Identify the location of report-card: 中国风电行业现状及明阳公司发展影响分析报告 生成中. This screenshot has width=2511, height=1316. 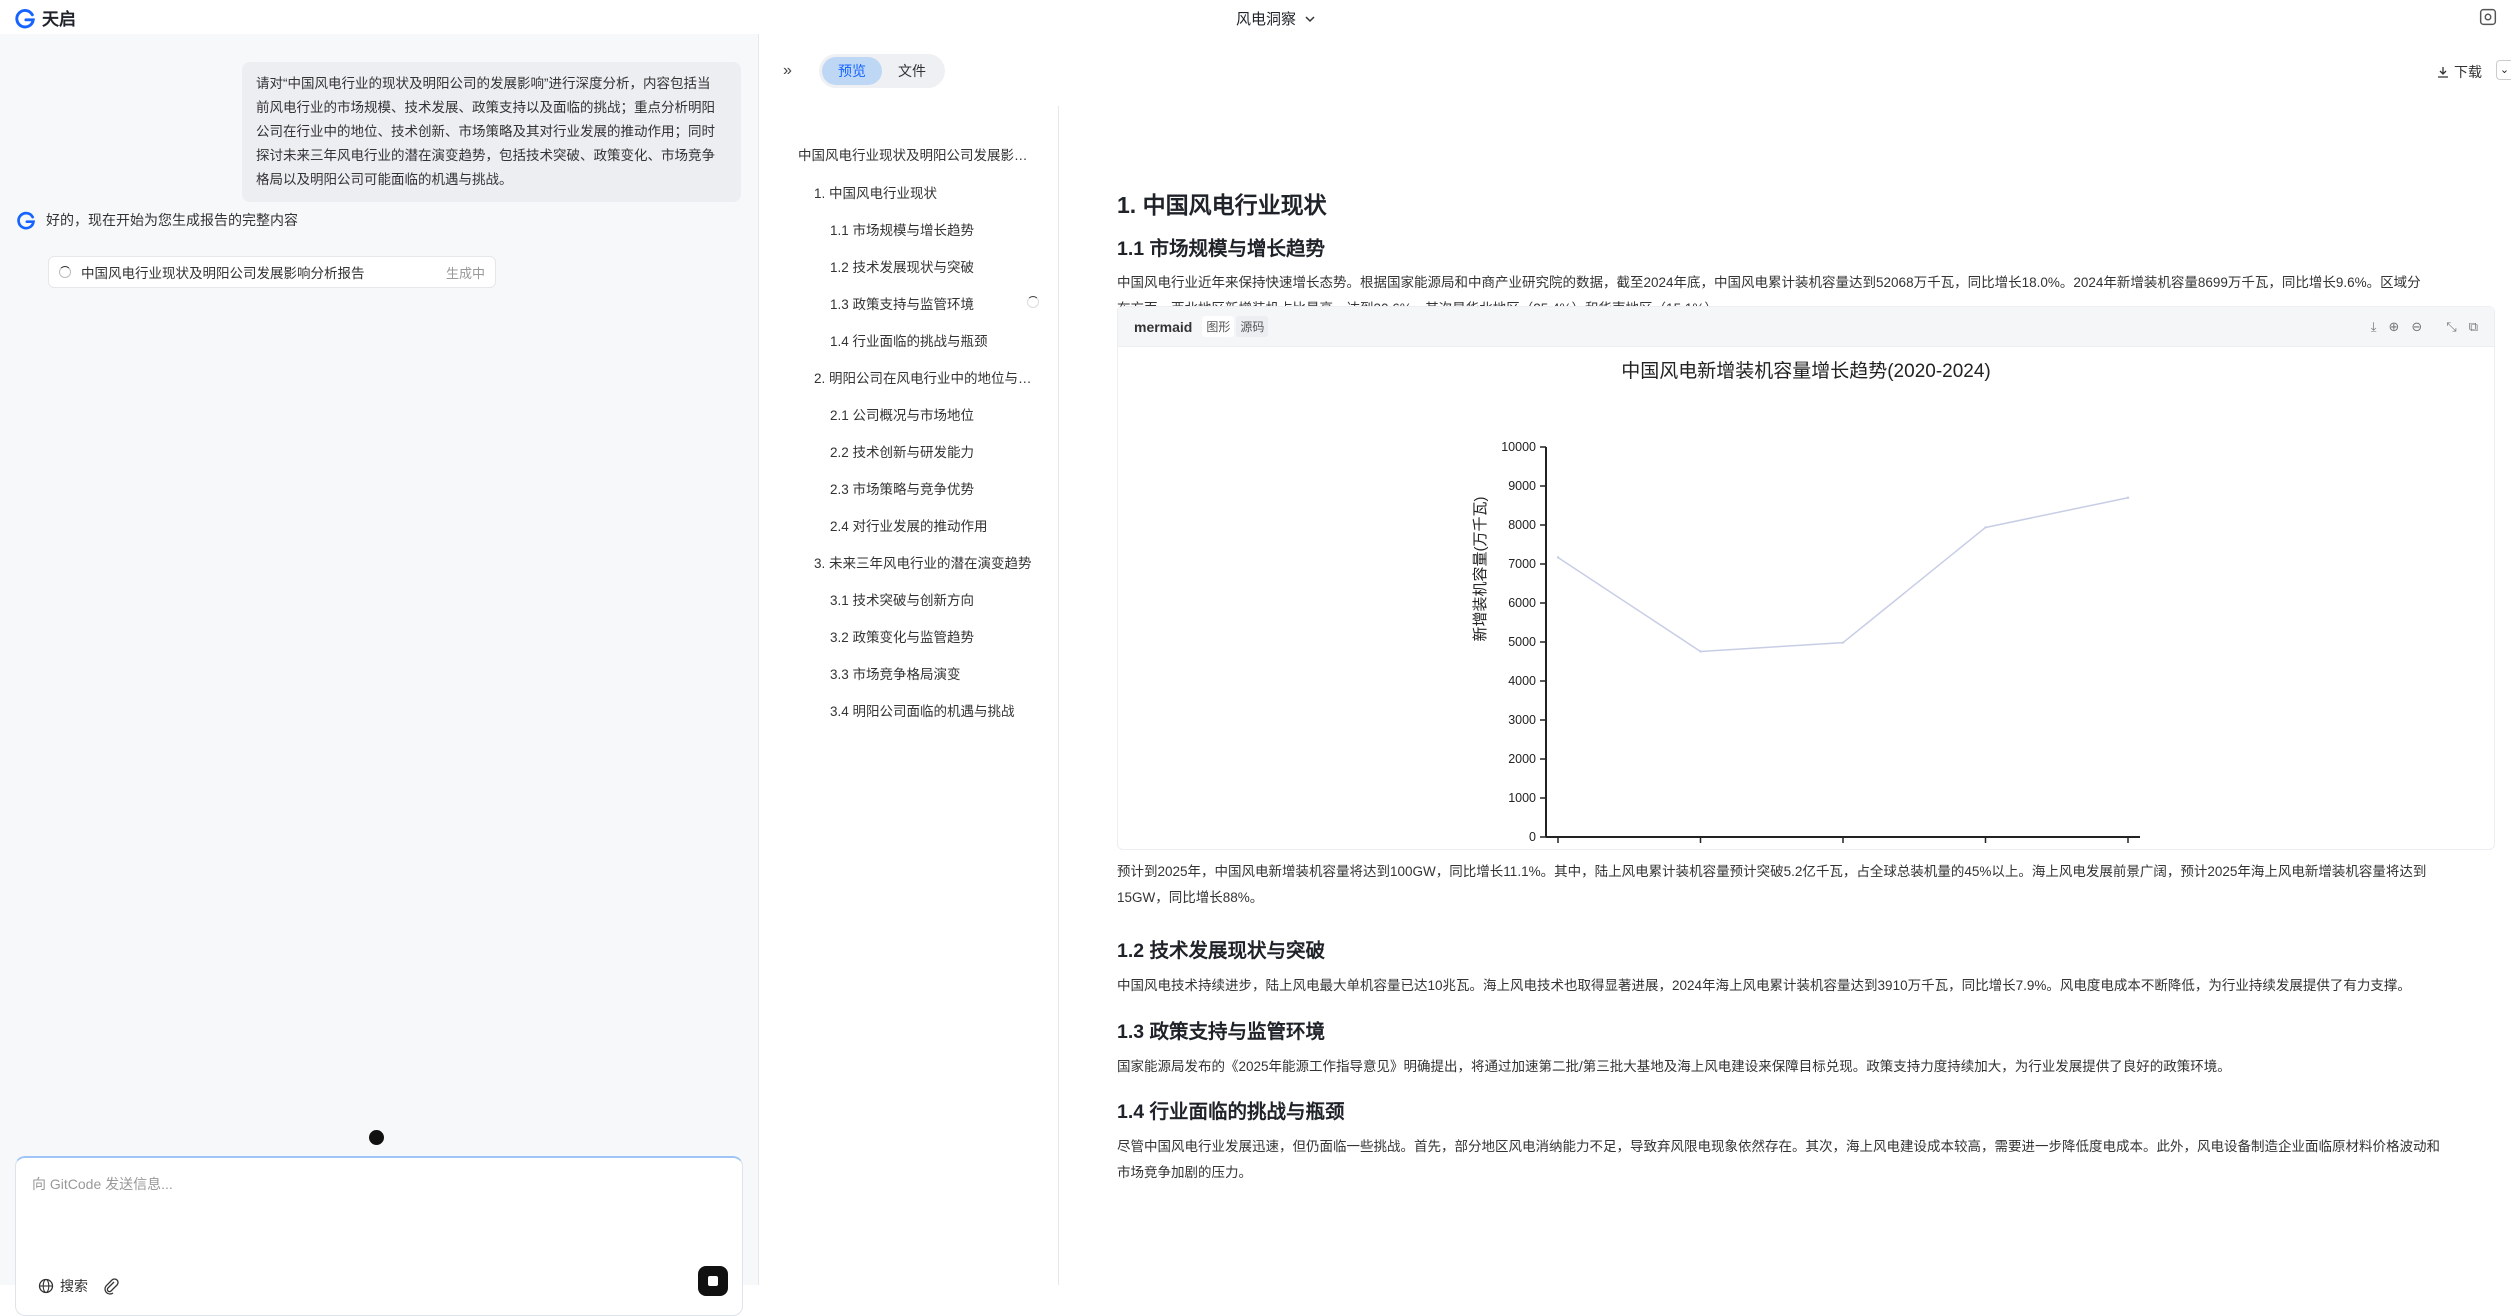
(272, 272).